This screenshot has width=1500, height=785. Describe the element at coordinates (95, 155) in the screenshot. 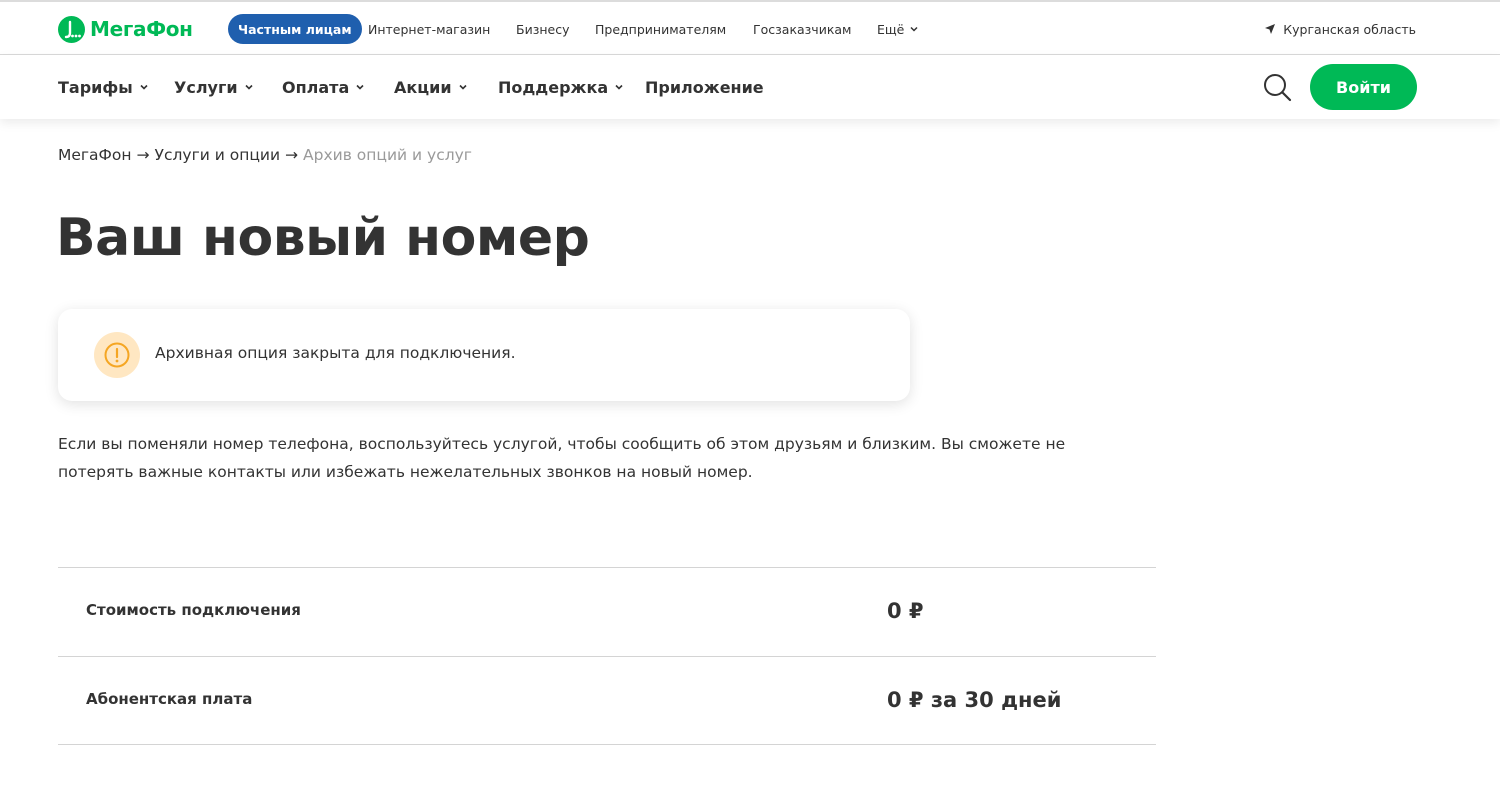

I see `breadcrumb-home: МегаФон` at that location.